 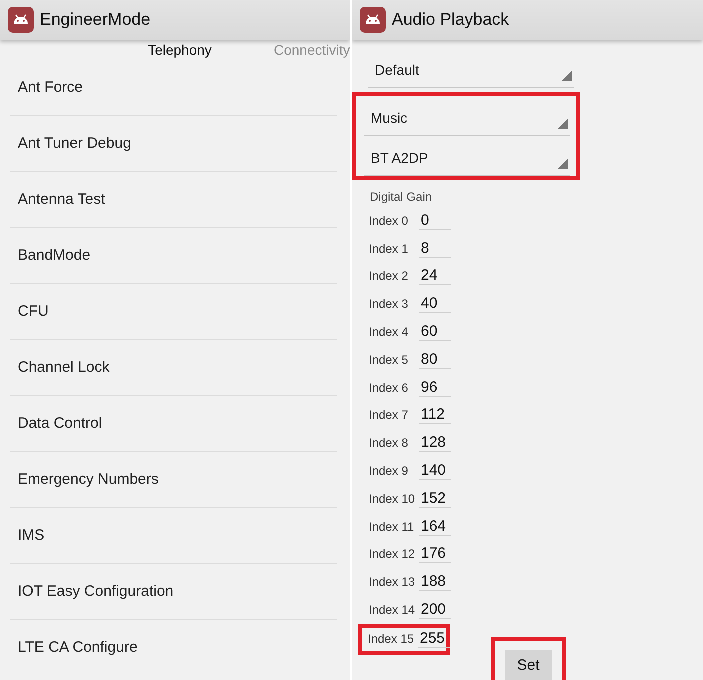 What do you see at coordinates (435, 332) in the screenshot?
I see `gain-input: 60` at bounding box center [435, 332].